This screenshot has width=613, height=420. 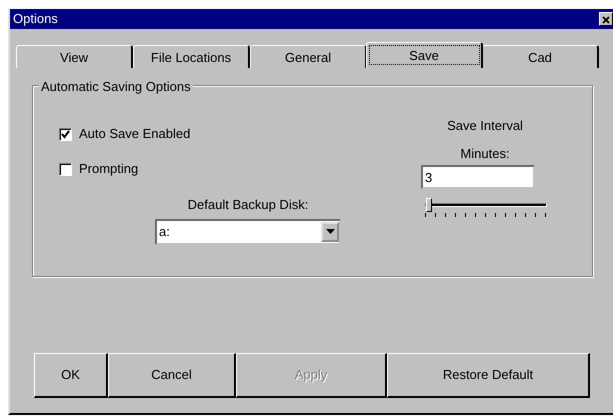 What do you see at coordinates (488, 375) in the screenshot?
I see `dialog-button: Restore Default` at bounding box center [488, 375].